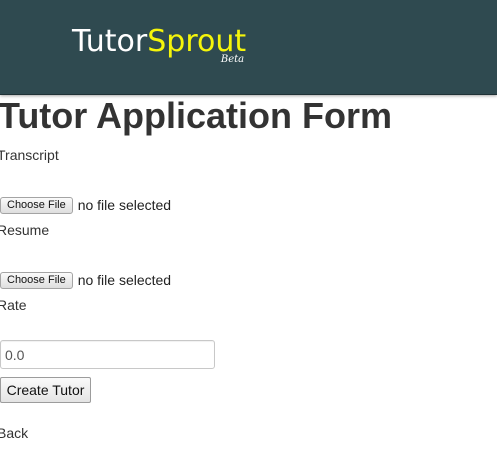 The height and width of the screenshot is (451, 497). I want to click on transcript-file-input: Choose File no file selected, so click(85, 205).